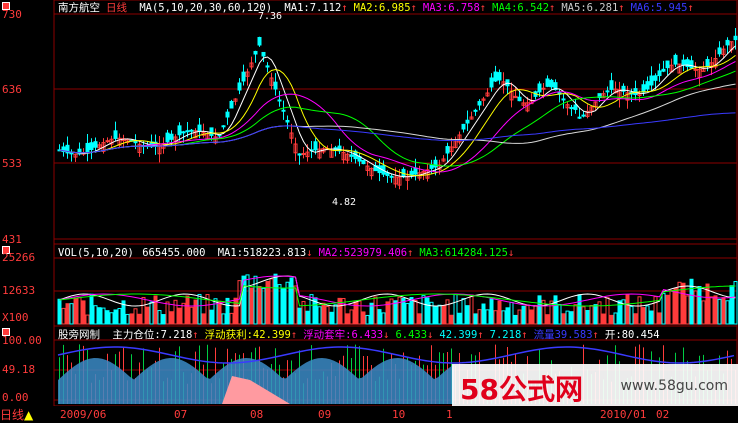 Image resolution: width=738 pixels, height=423 pixels. What do you see at coordinates (22, 340) in the screenshot?
I see `indicator-axis-label: 100.00` at bounding box center [22, 340].